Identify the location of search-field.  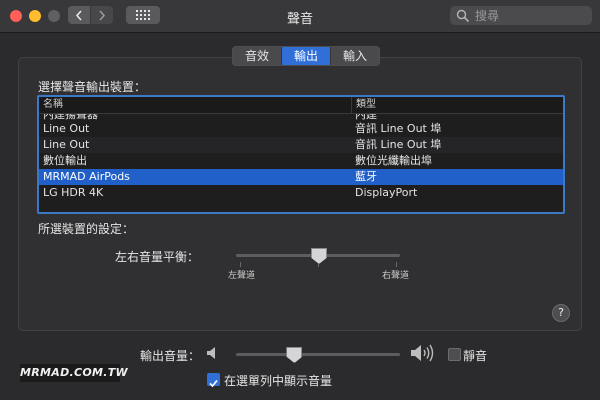
(521, 15).